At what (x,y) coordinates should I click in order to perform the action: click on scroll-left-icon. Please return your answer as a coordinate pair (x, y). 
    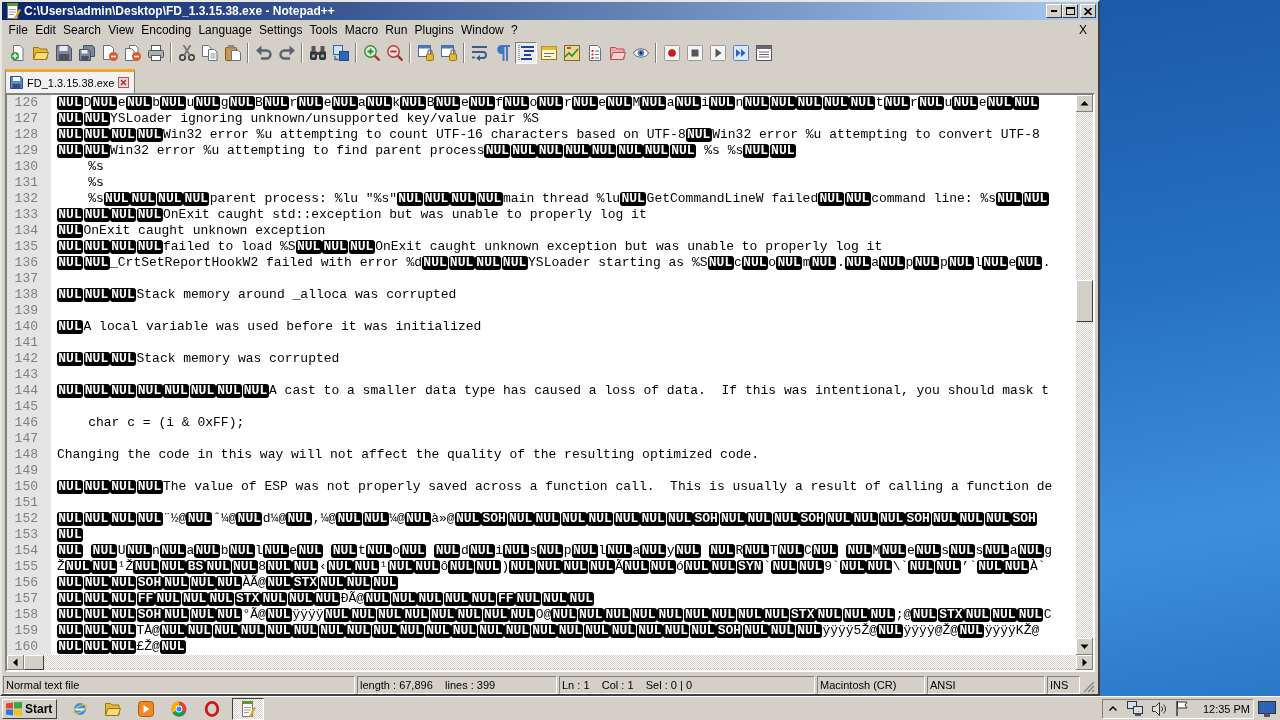
    Looking at the image, I should click on (15, 662).